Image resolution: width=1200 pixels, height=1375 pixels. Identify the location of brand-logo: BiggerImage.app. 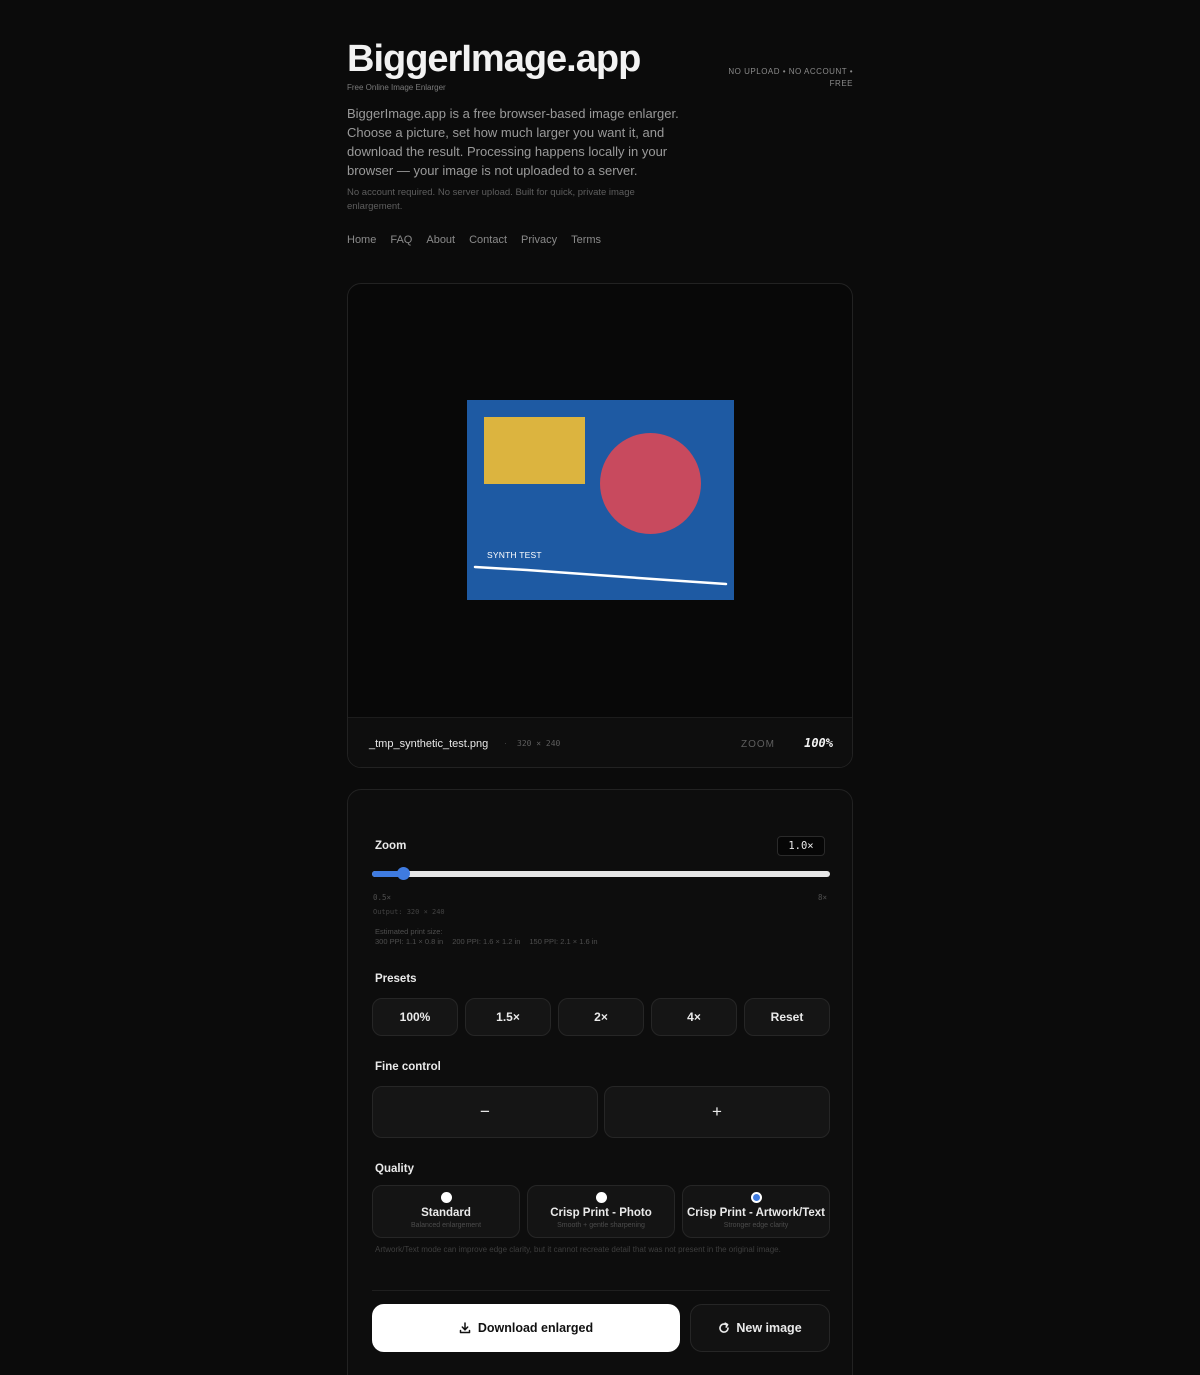
(494, 59).